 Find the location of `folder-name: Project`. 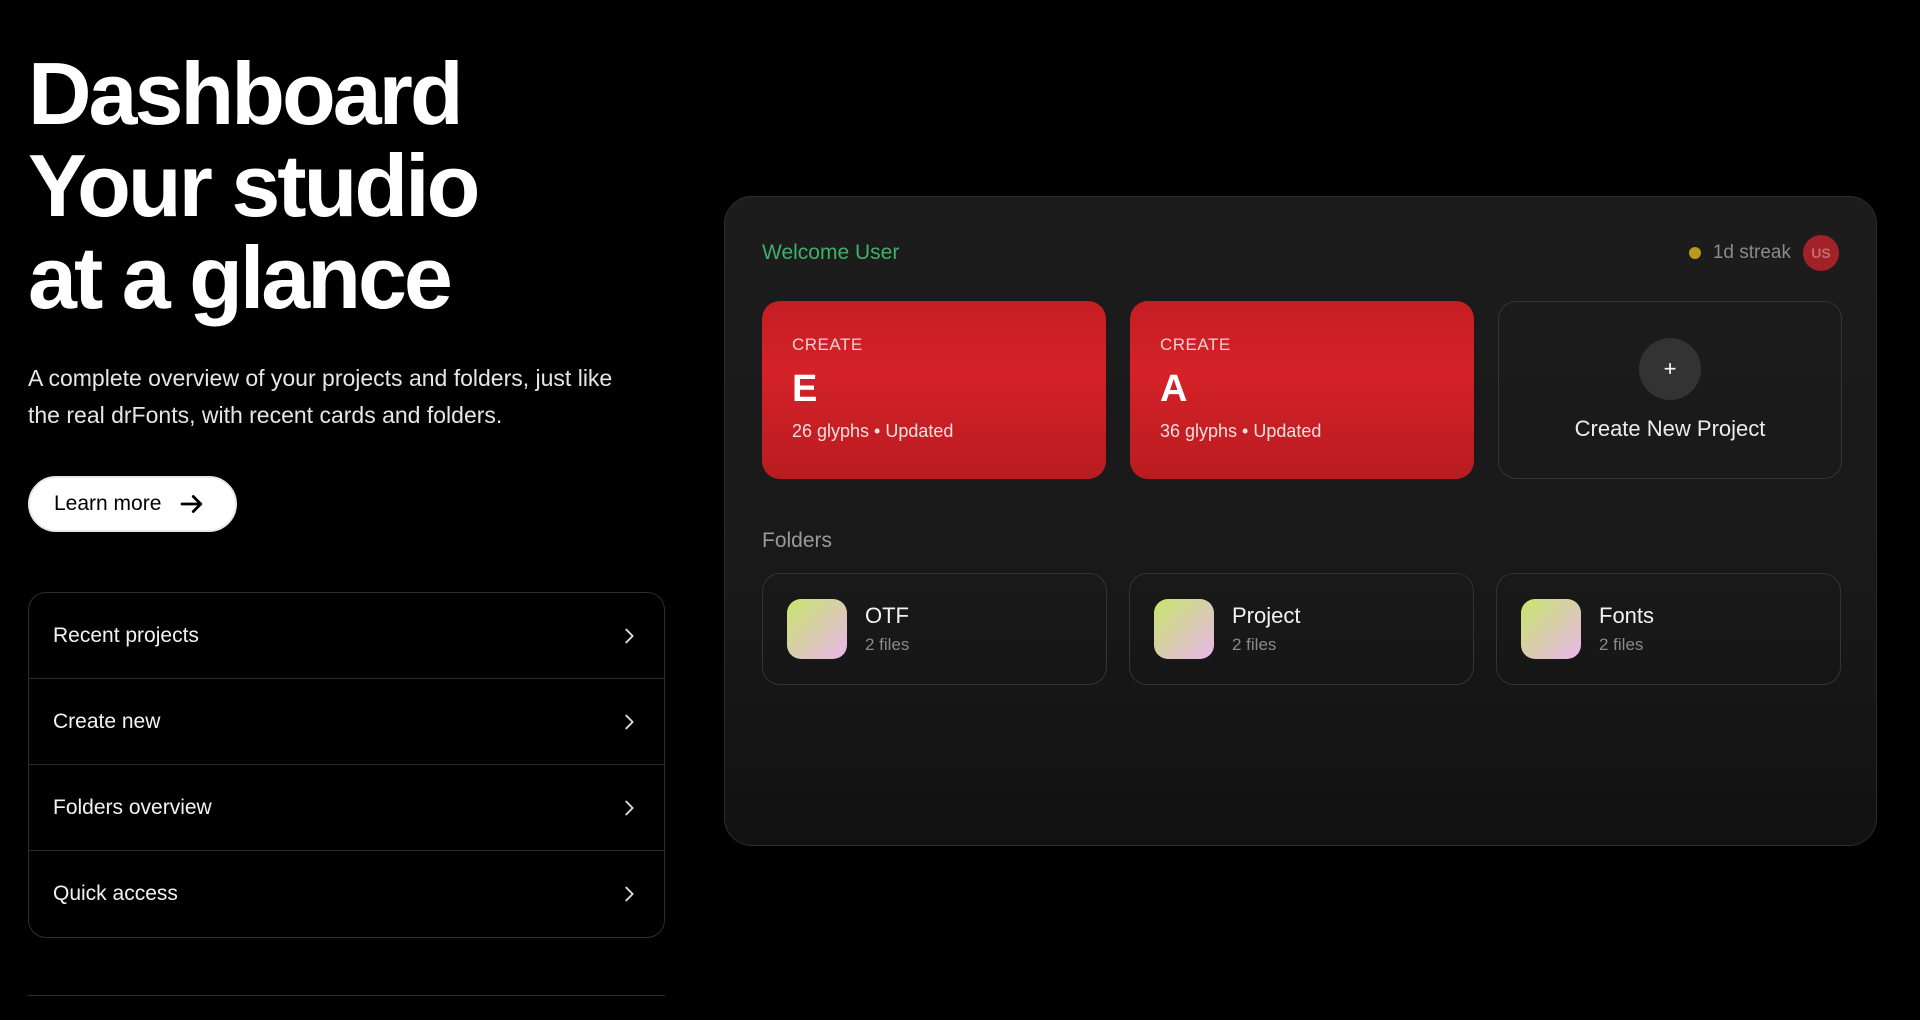

folder-name: Project is located at coordinates (1266, 615).